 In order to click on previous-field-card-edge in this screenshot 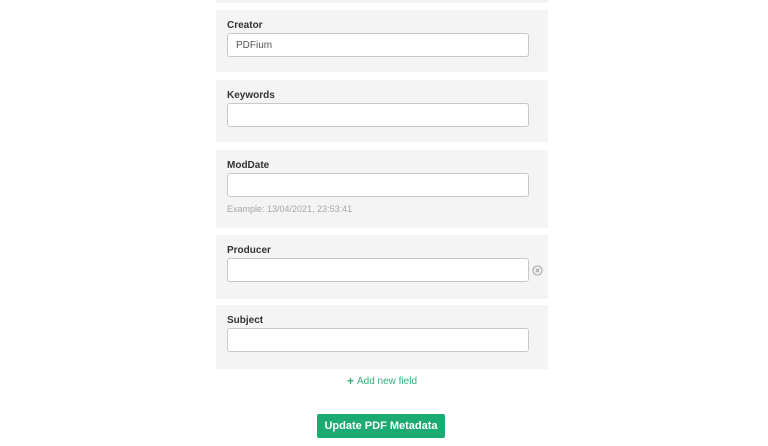, I will do `click(382, 1)`.